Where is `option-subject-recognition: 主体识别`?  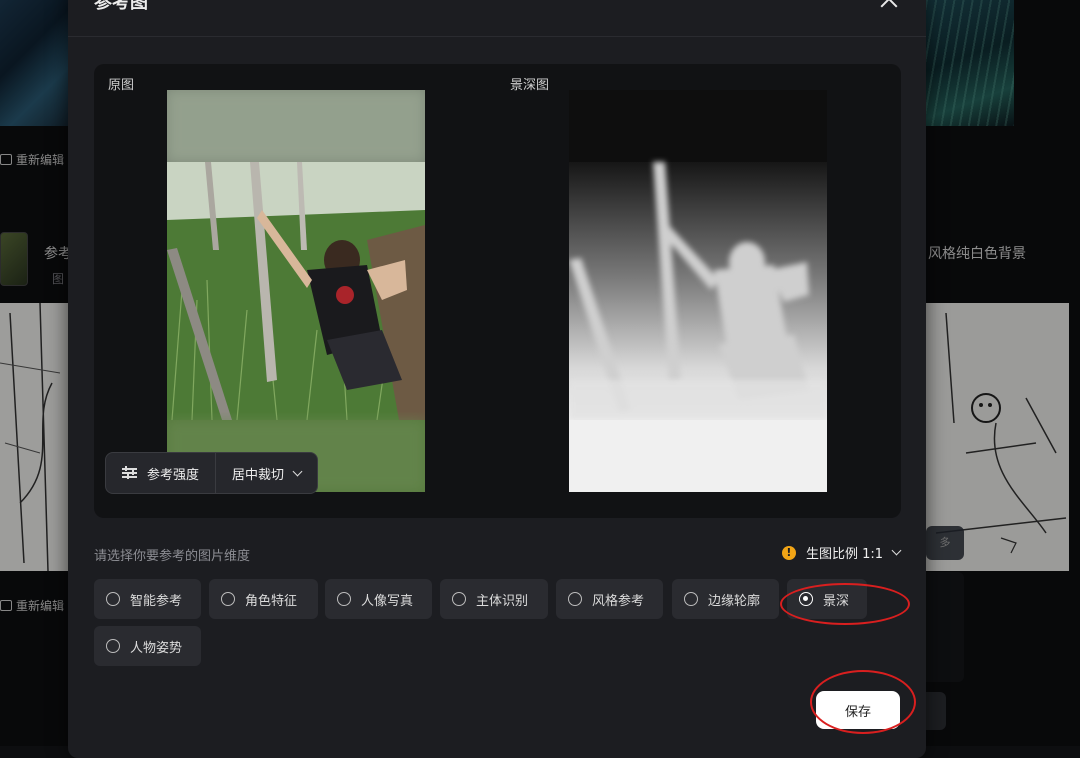
option-subject-recognition: 主体识别 is located at coordinates (494, 599).